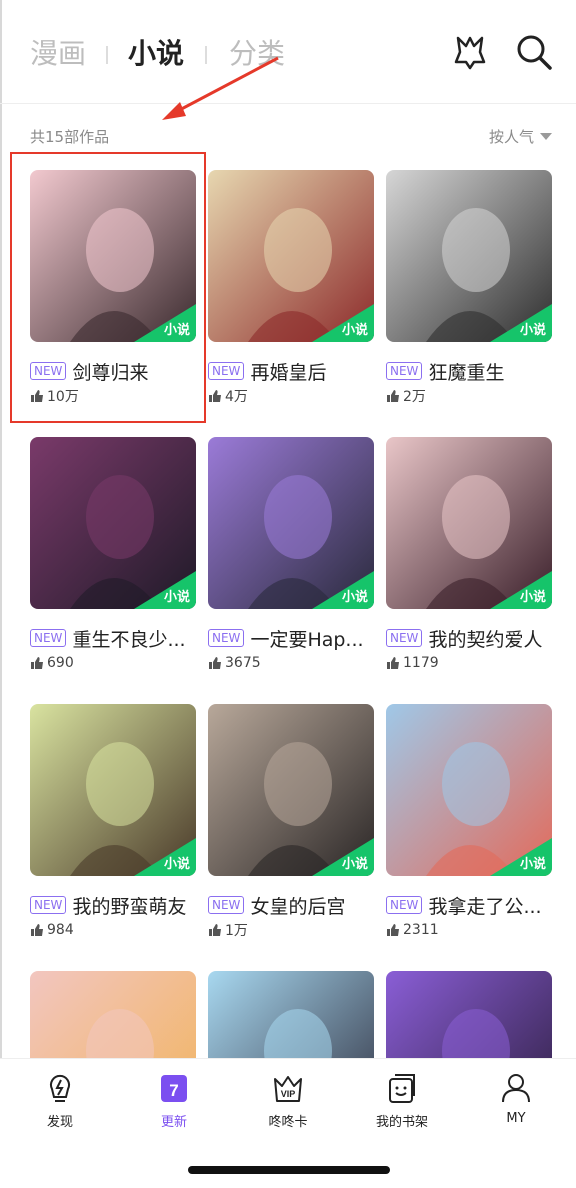 The height and width of the screenshot is (1188, 576). Describe the element at coordinates (288, 136) in the screenshot. I see `list-header: 共15部作品 按人气` at that location.